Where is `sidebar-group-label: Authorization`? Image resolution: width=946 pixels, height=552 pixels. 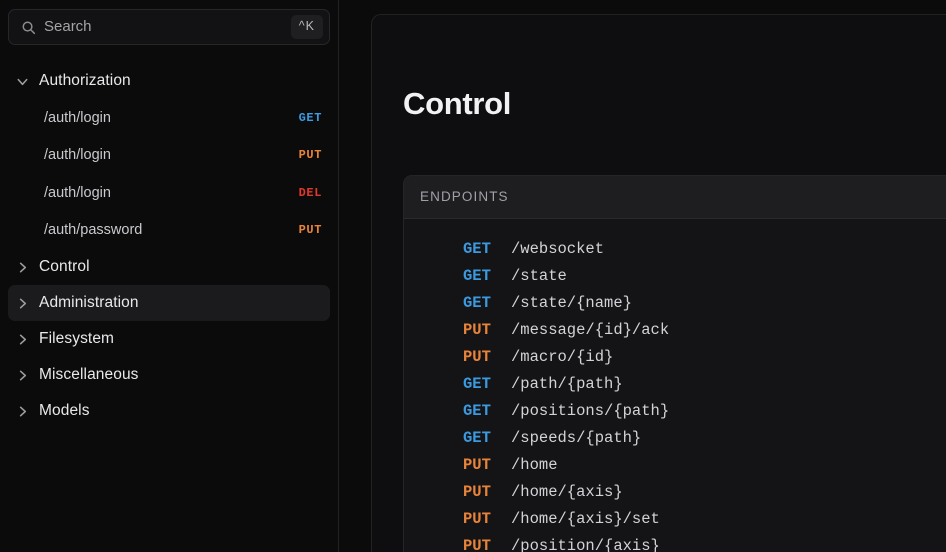 sidebar-group-label: Authorization is located at coordinates (85, 80).